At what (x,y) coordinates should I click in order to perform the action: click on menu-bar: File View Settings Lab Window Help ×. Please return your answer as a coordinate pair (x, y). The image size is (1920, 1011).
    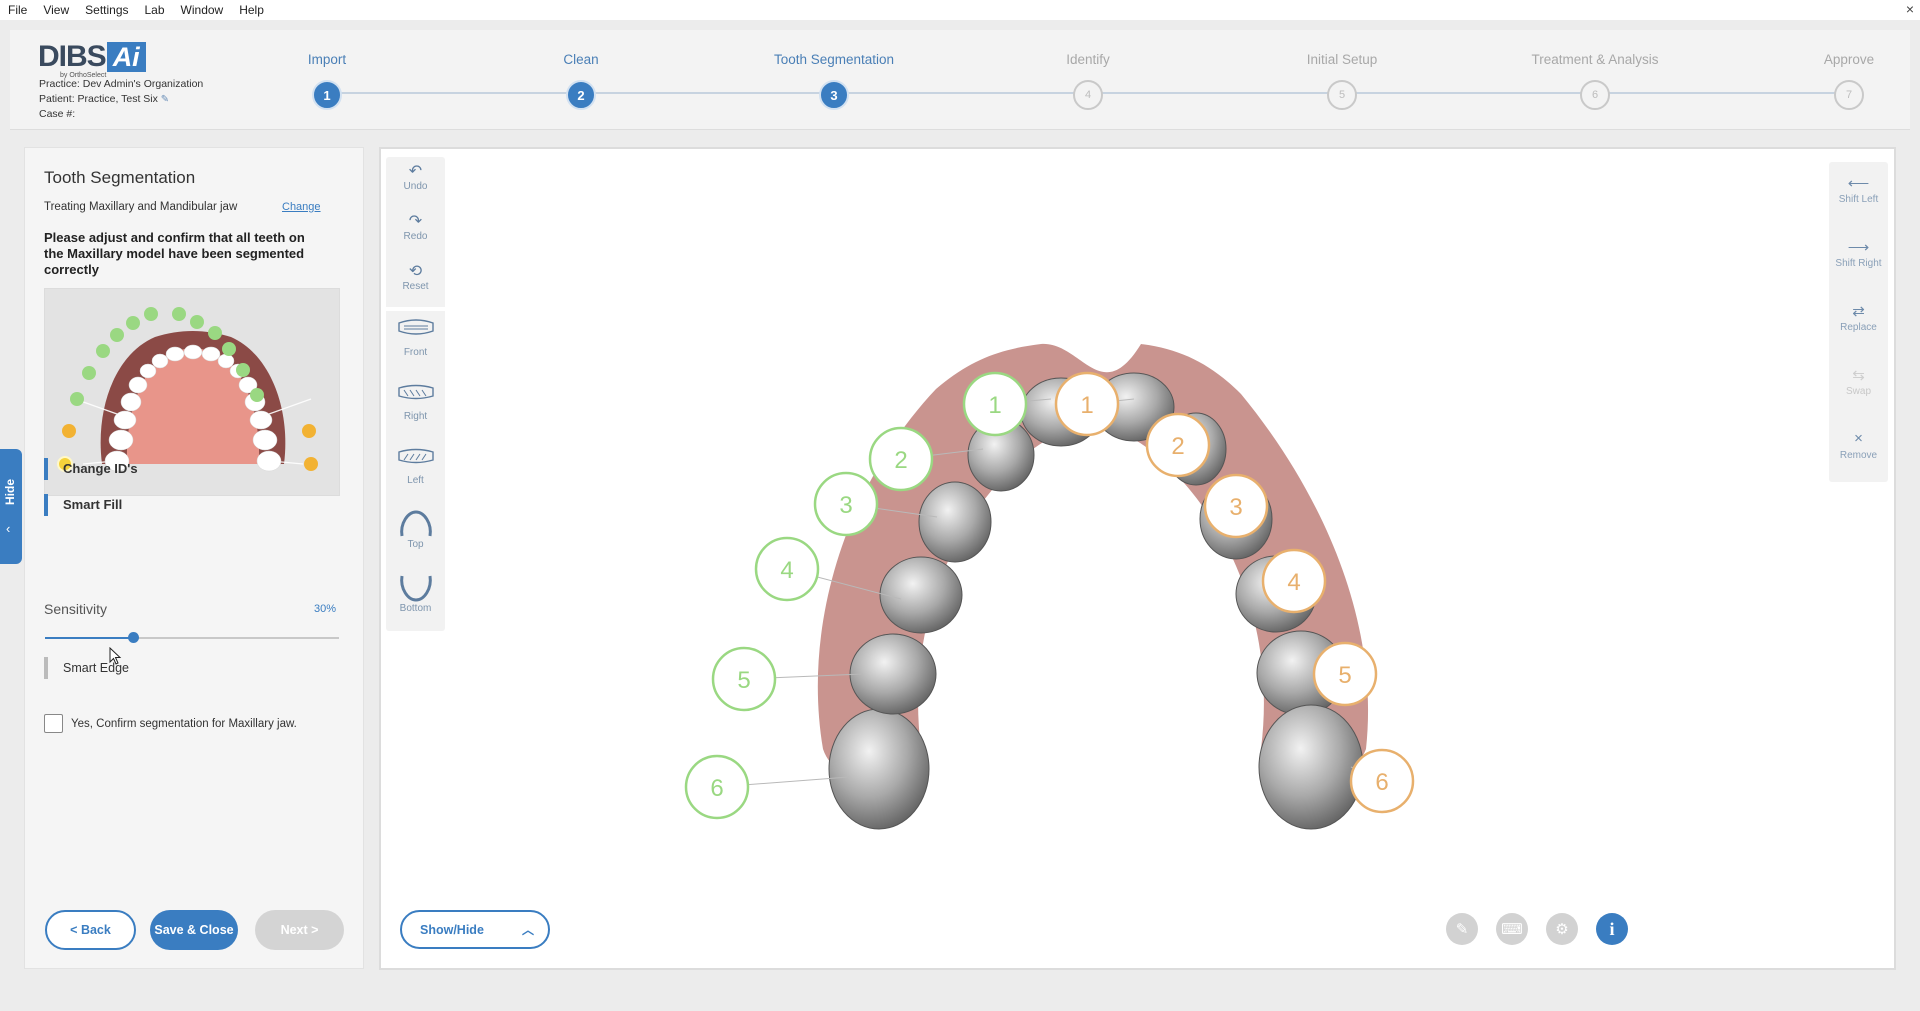
    Looking at the image, I should click on (960, 10).